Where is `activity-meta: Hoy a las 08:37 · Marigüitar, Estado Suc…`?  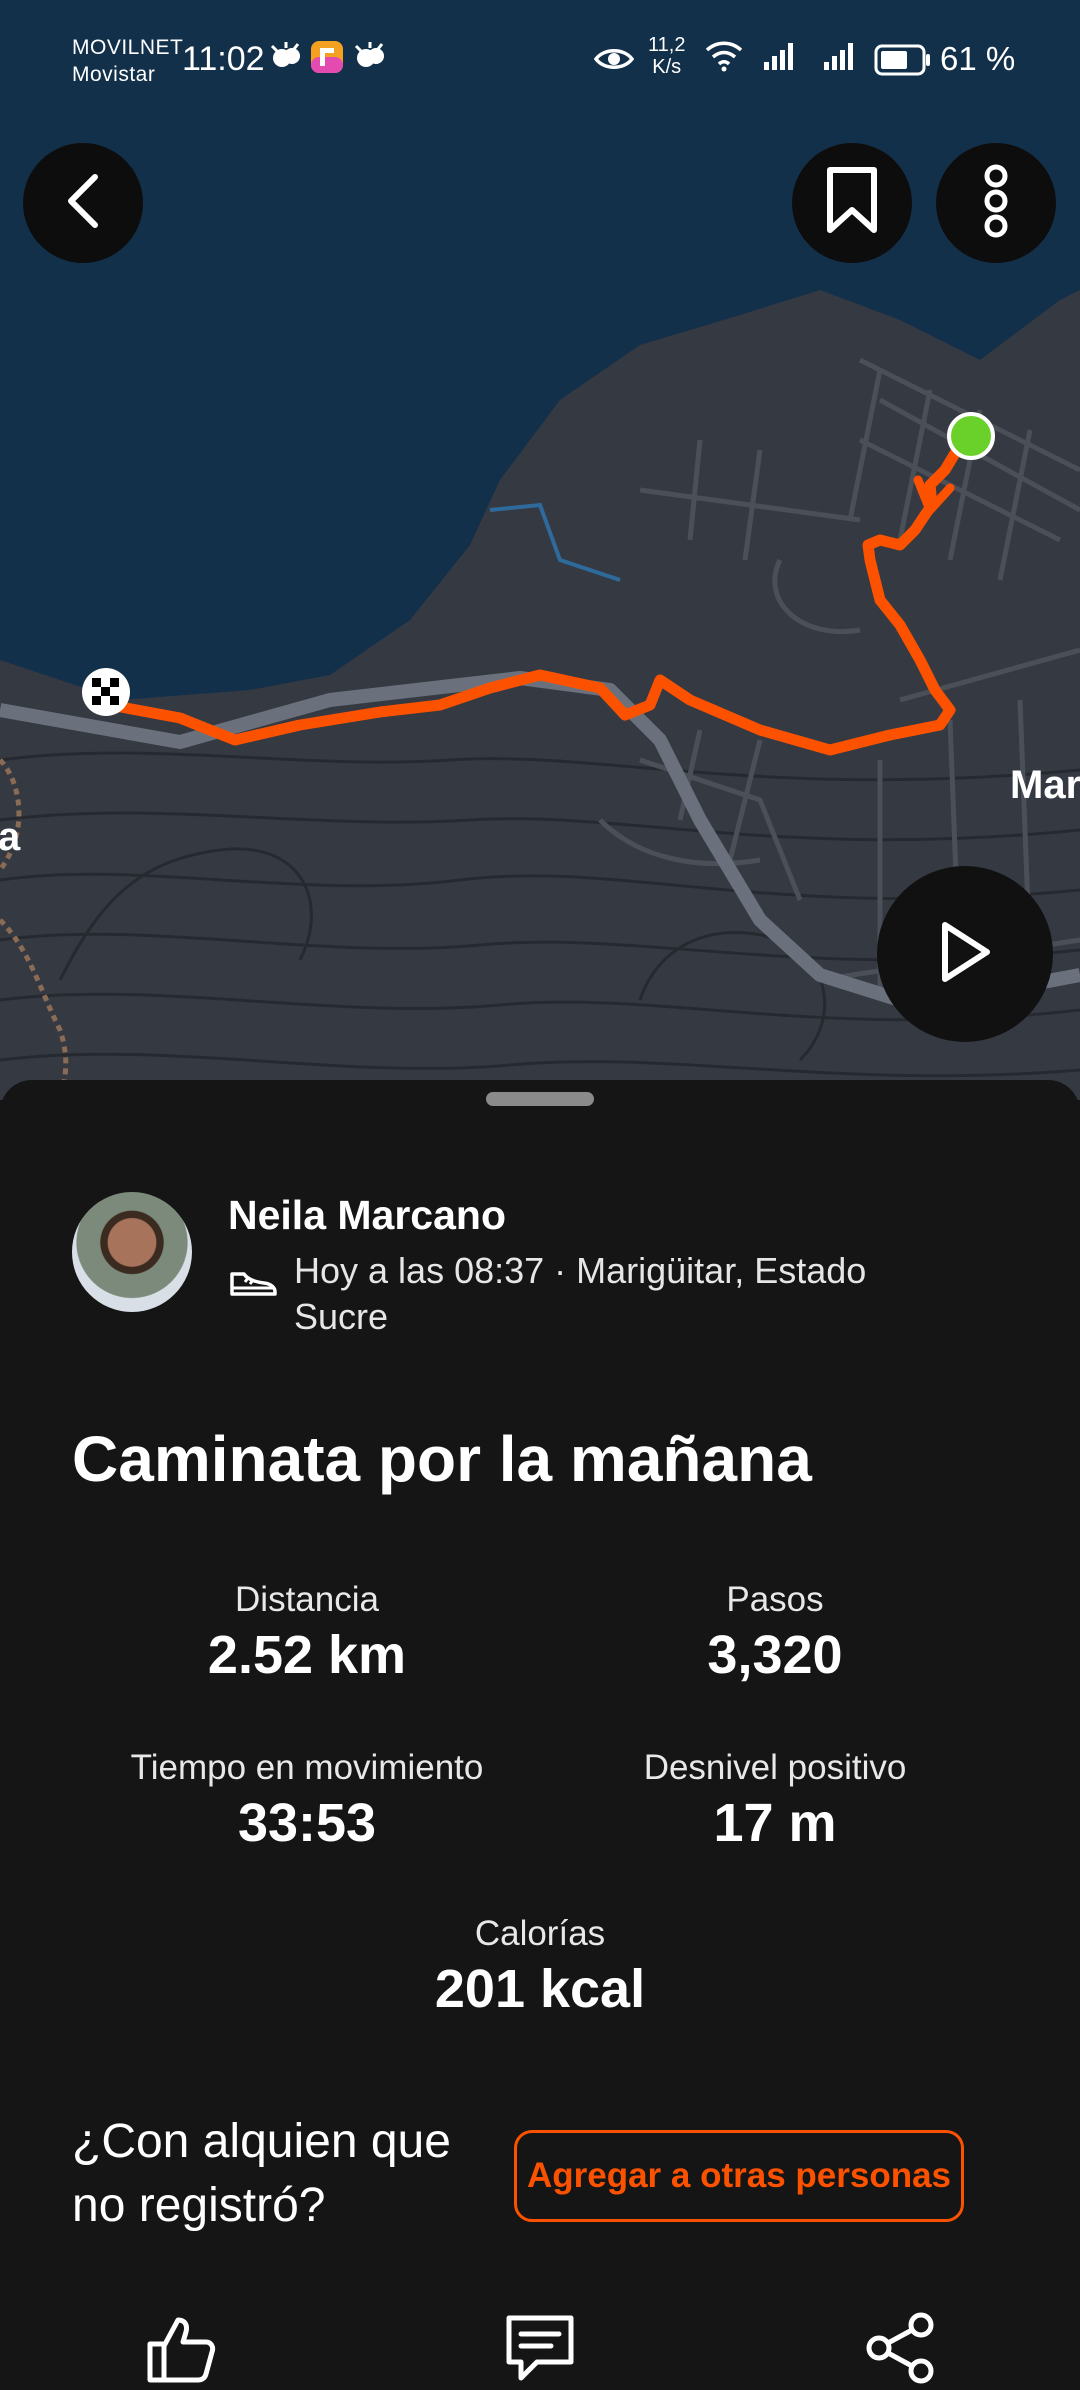 activity-meta: Hoy a las 08:37 · Marigüitar, Estado Suc… is located at coordinates (580, 1293).